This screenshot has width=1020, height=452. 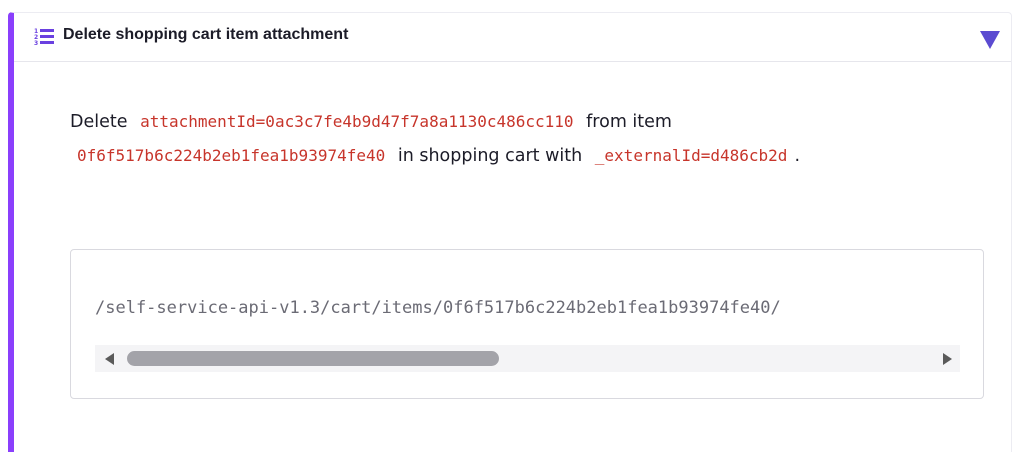 What do you see at coordinates (947, 359) in the screenshot?
I see `scroll-right-icon` at bounding box center [947, 359].